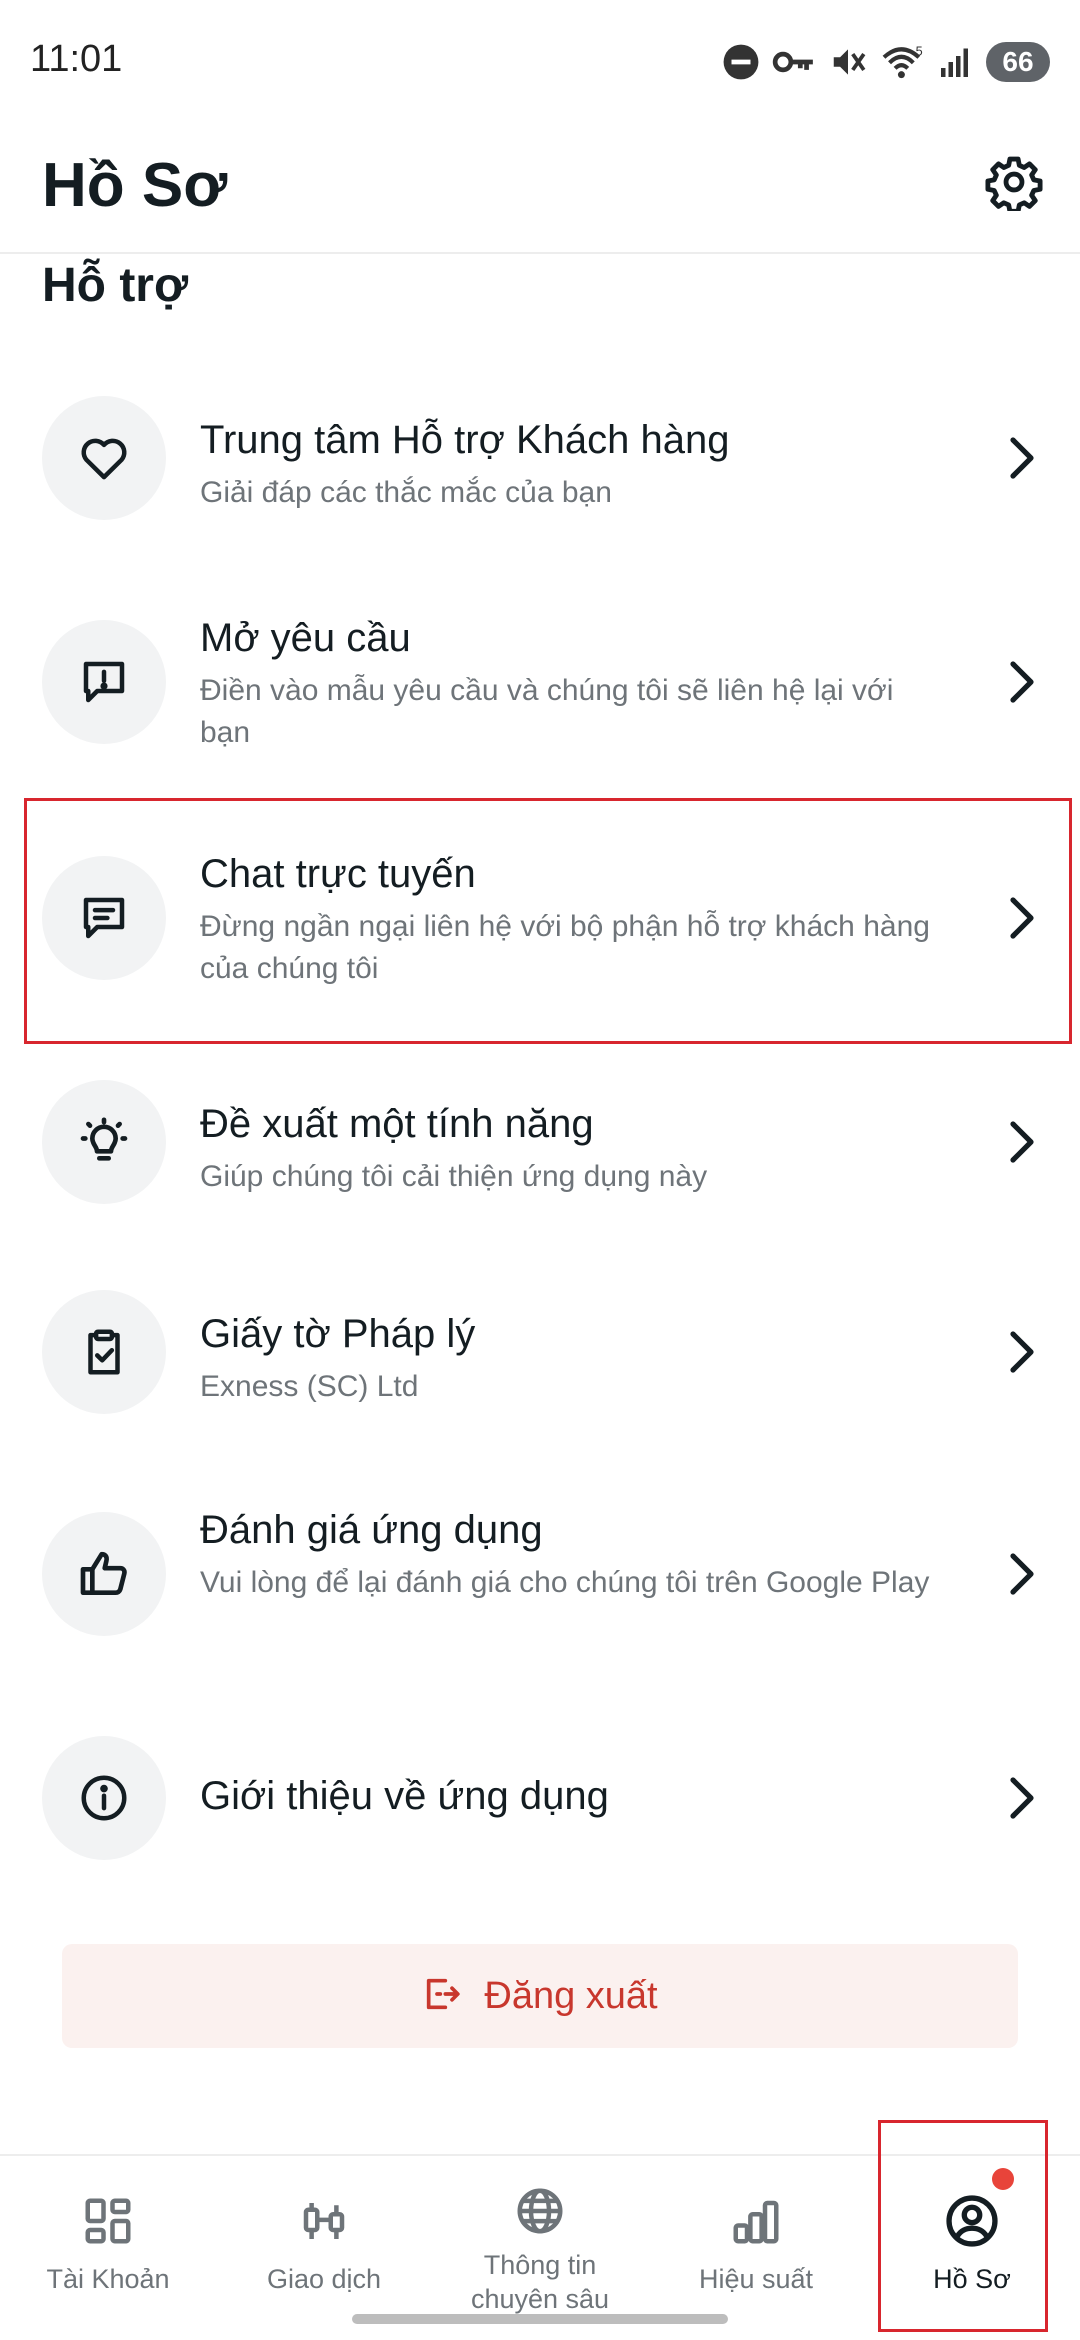  Describe the element at coordinates (135, 185) in the screenshot. I see `page-title: Hồ Sơ` at that location.